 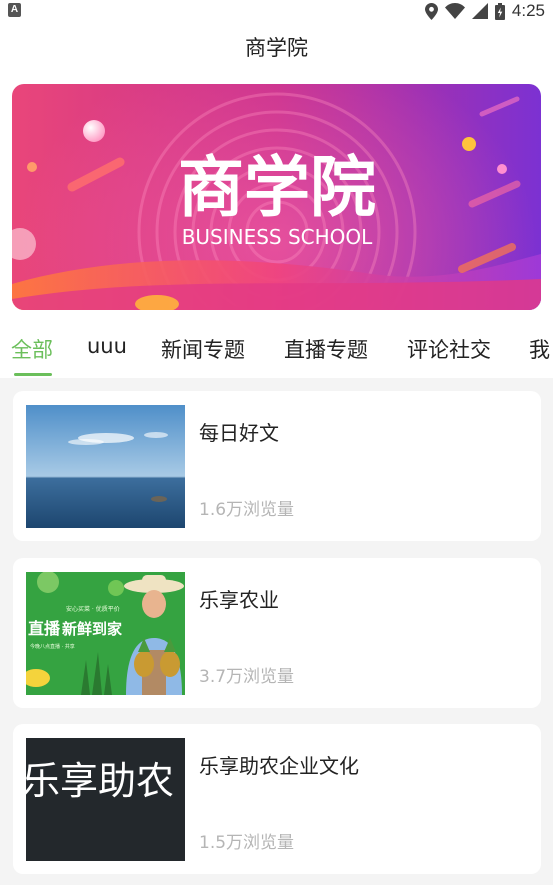 I want to click on category-tabs: 全部 uuu 新闻专题 直播专题 评论社交 我, so click(x=276, y=351).